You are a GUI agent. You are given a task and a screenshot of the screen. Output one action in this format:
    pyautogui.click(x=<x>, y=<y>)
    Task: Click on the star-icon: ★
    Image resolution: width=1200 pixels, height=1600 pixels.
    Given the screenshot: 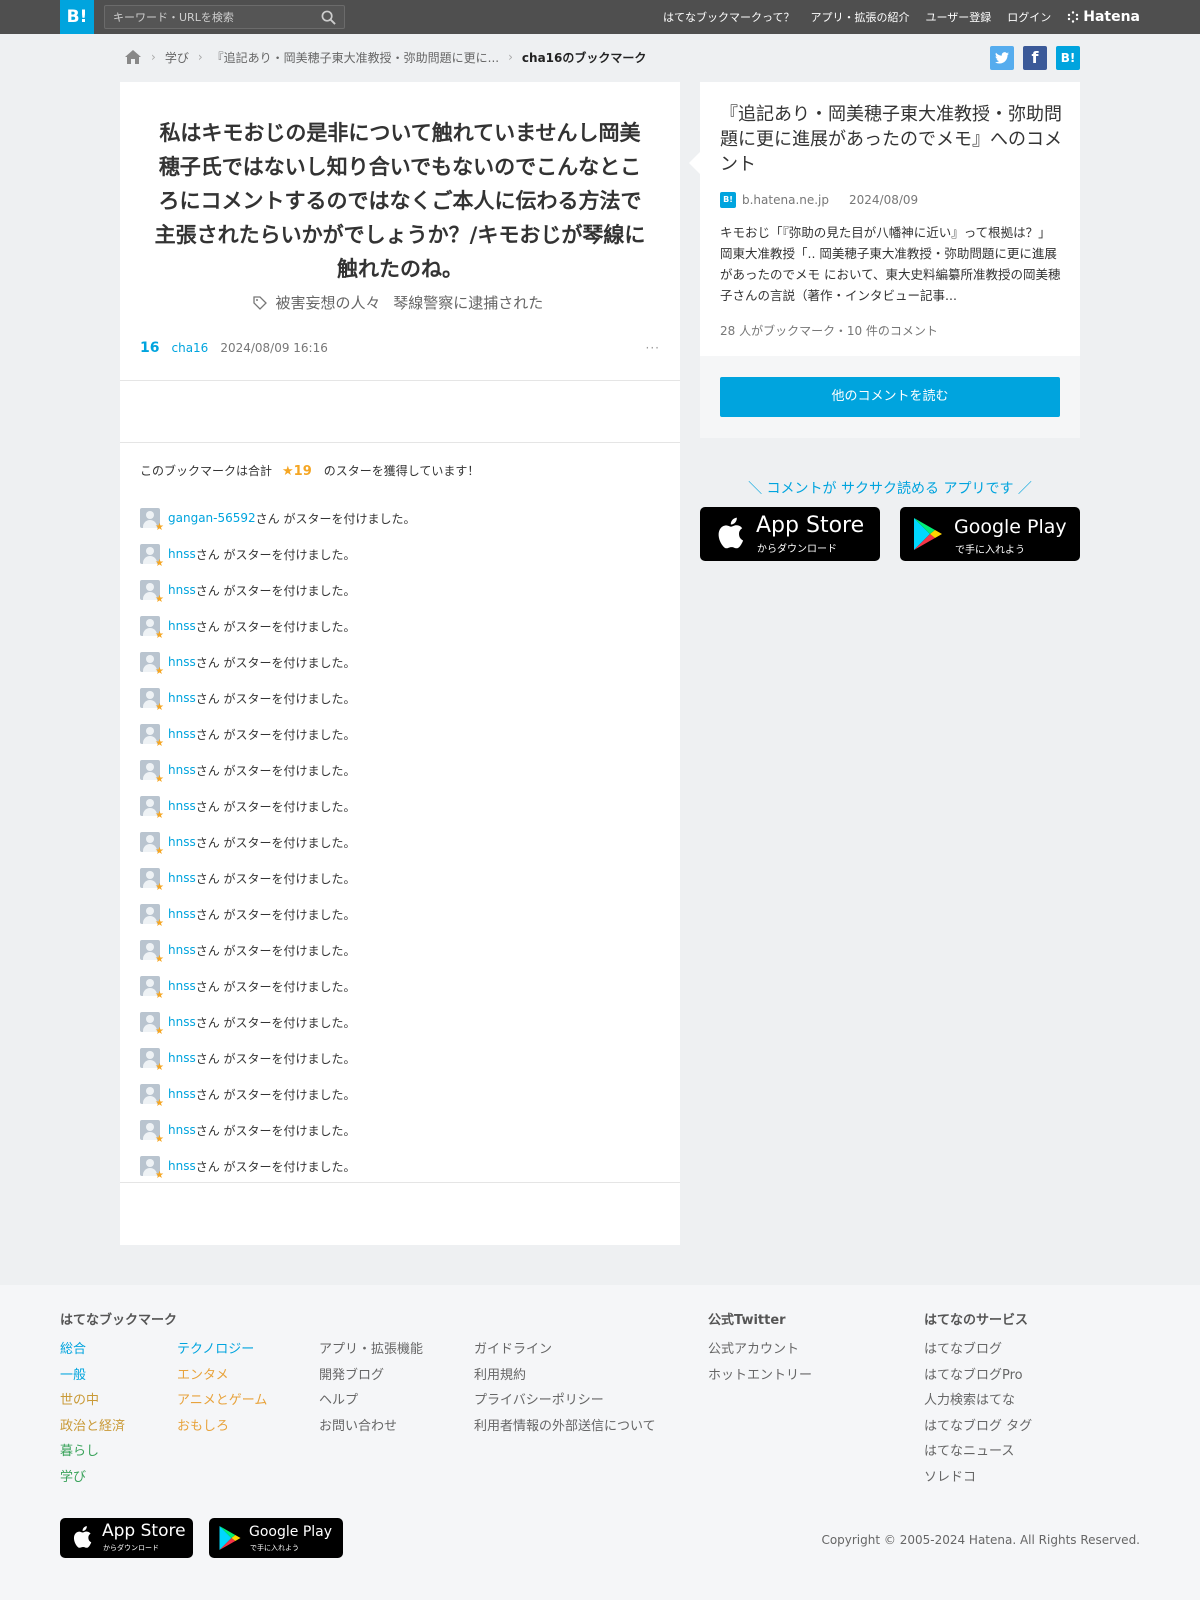 What is the action you would take?
    pyautogui.click(x=159, y=1139)
    